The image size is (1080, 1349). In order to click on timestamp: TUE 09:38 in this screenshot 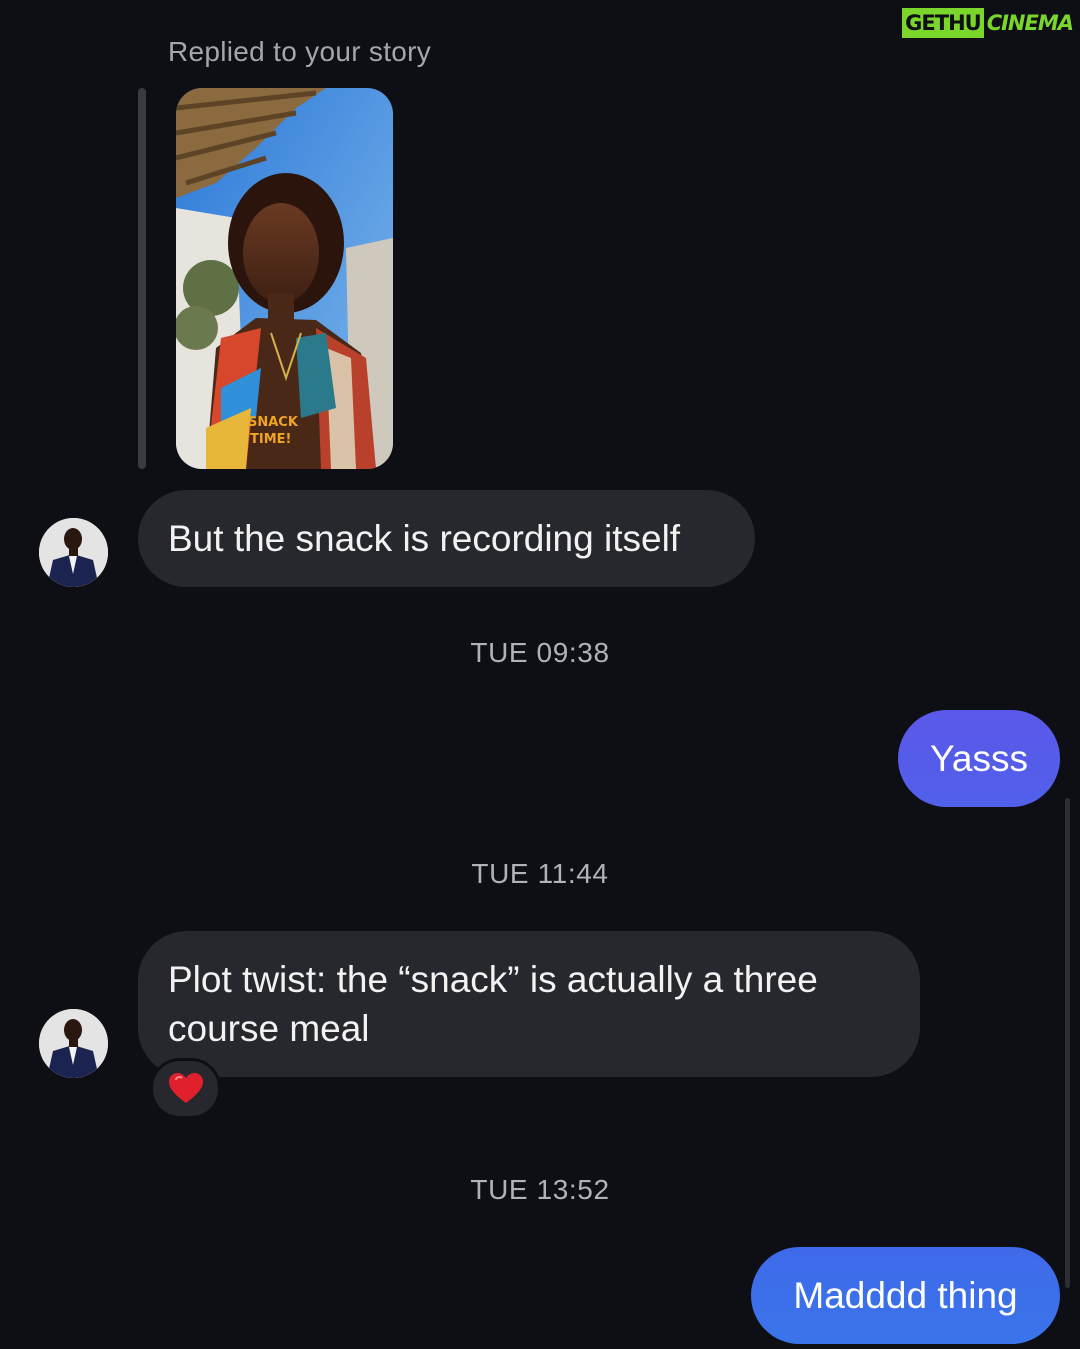, I will do `click(540, 652)`.